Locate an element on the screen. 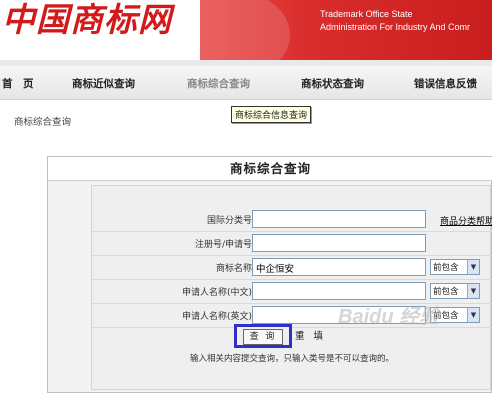  main-nav: 首 页 商标近似查询 商标综合查询 商标状态查询 错误信息反馈 is located at coordinates (246, 83).